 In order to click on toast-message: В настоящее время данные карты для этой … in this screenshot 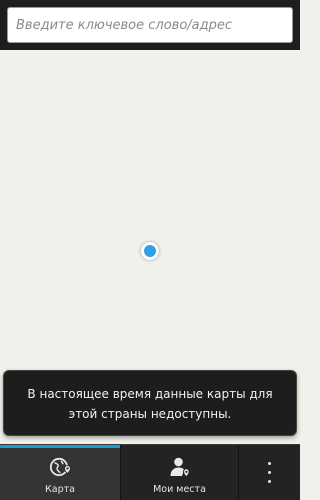, I will do `click(150, 404)`.